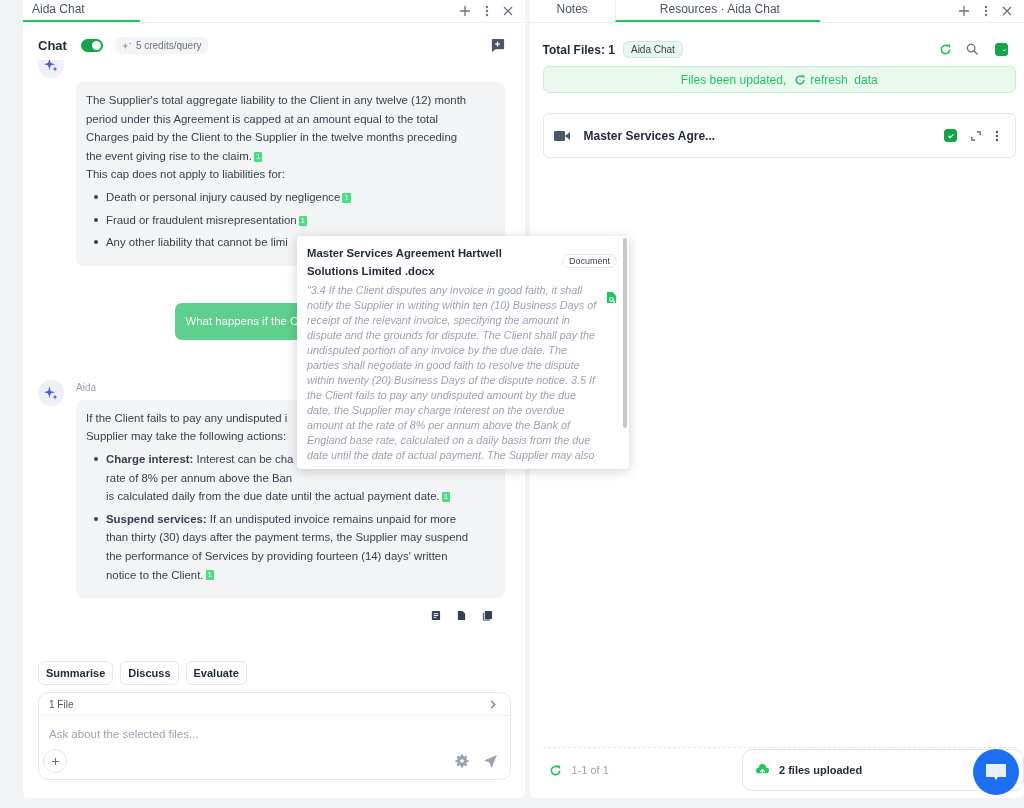 The height and width of the screenshot is (808, 1024). Describe the element at coordinates (149, 673) in the screenshot. I see `quick-action-button: Discuss` at that location.